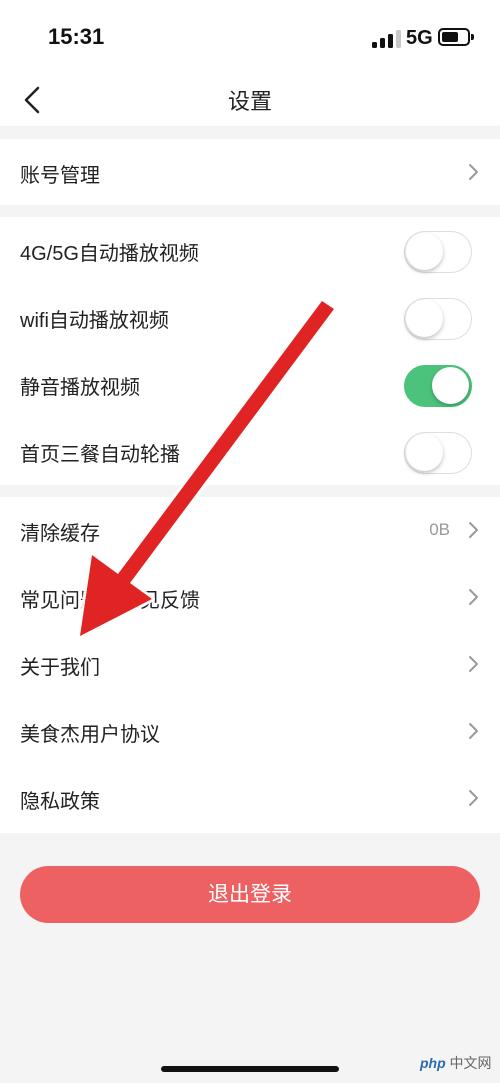  Describe the element at coordinates (419, 38) in the screenshot. I see `network-type: 5G` at that location.